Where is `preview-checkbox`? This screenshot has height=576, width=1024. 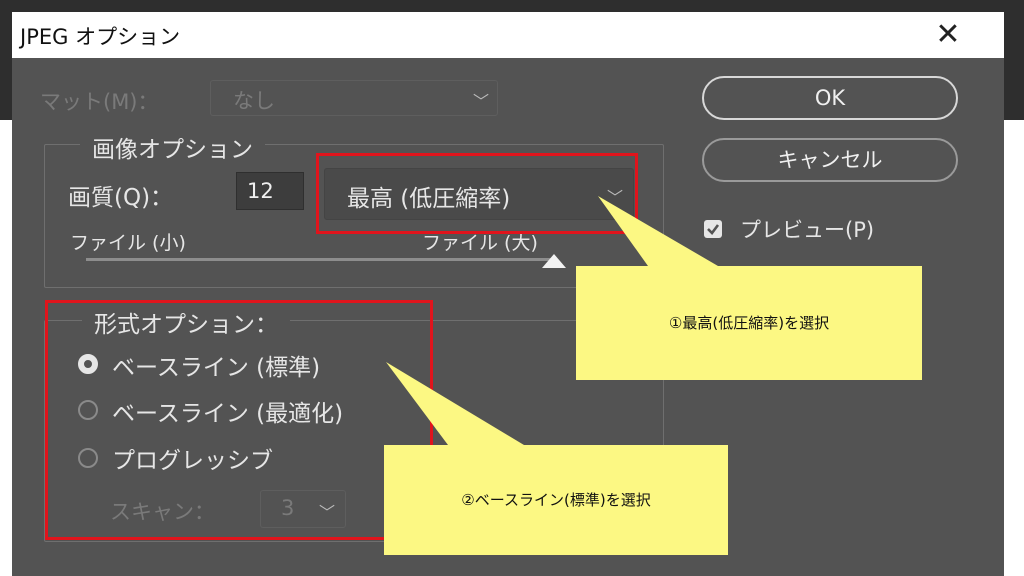 preview-checkbox is located at coordinates (713, 229).